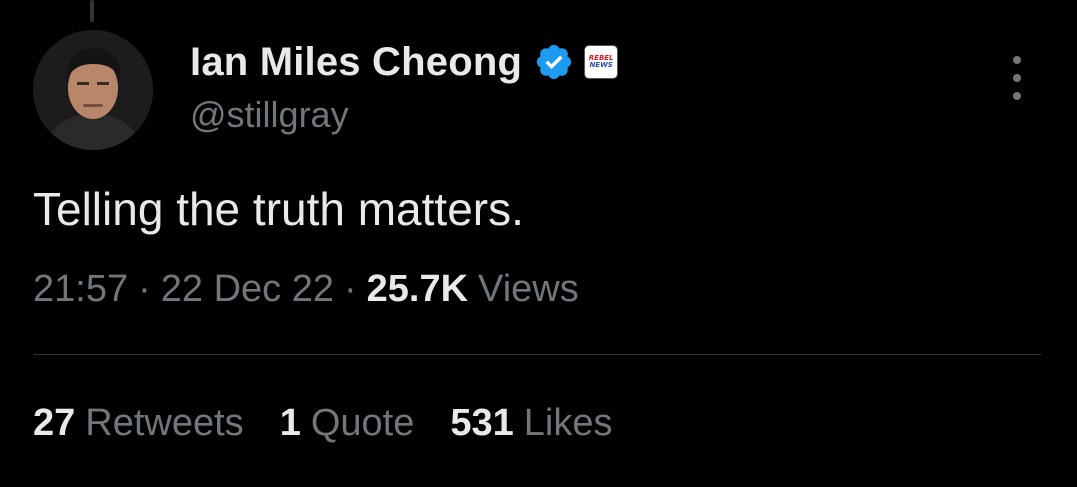  I want to click on more-vertical-icon, so click(1017, 60).